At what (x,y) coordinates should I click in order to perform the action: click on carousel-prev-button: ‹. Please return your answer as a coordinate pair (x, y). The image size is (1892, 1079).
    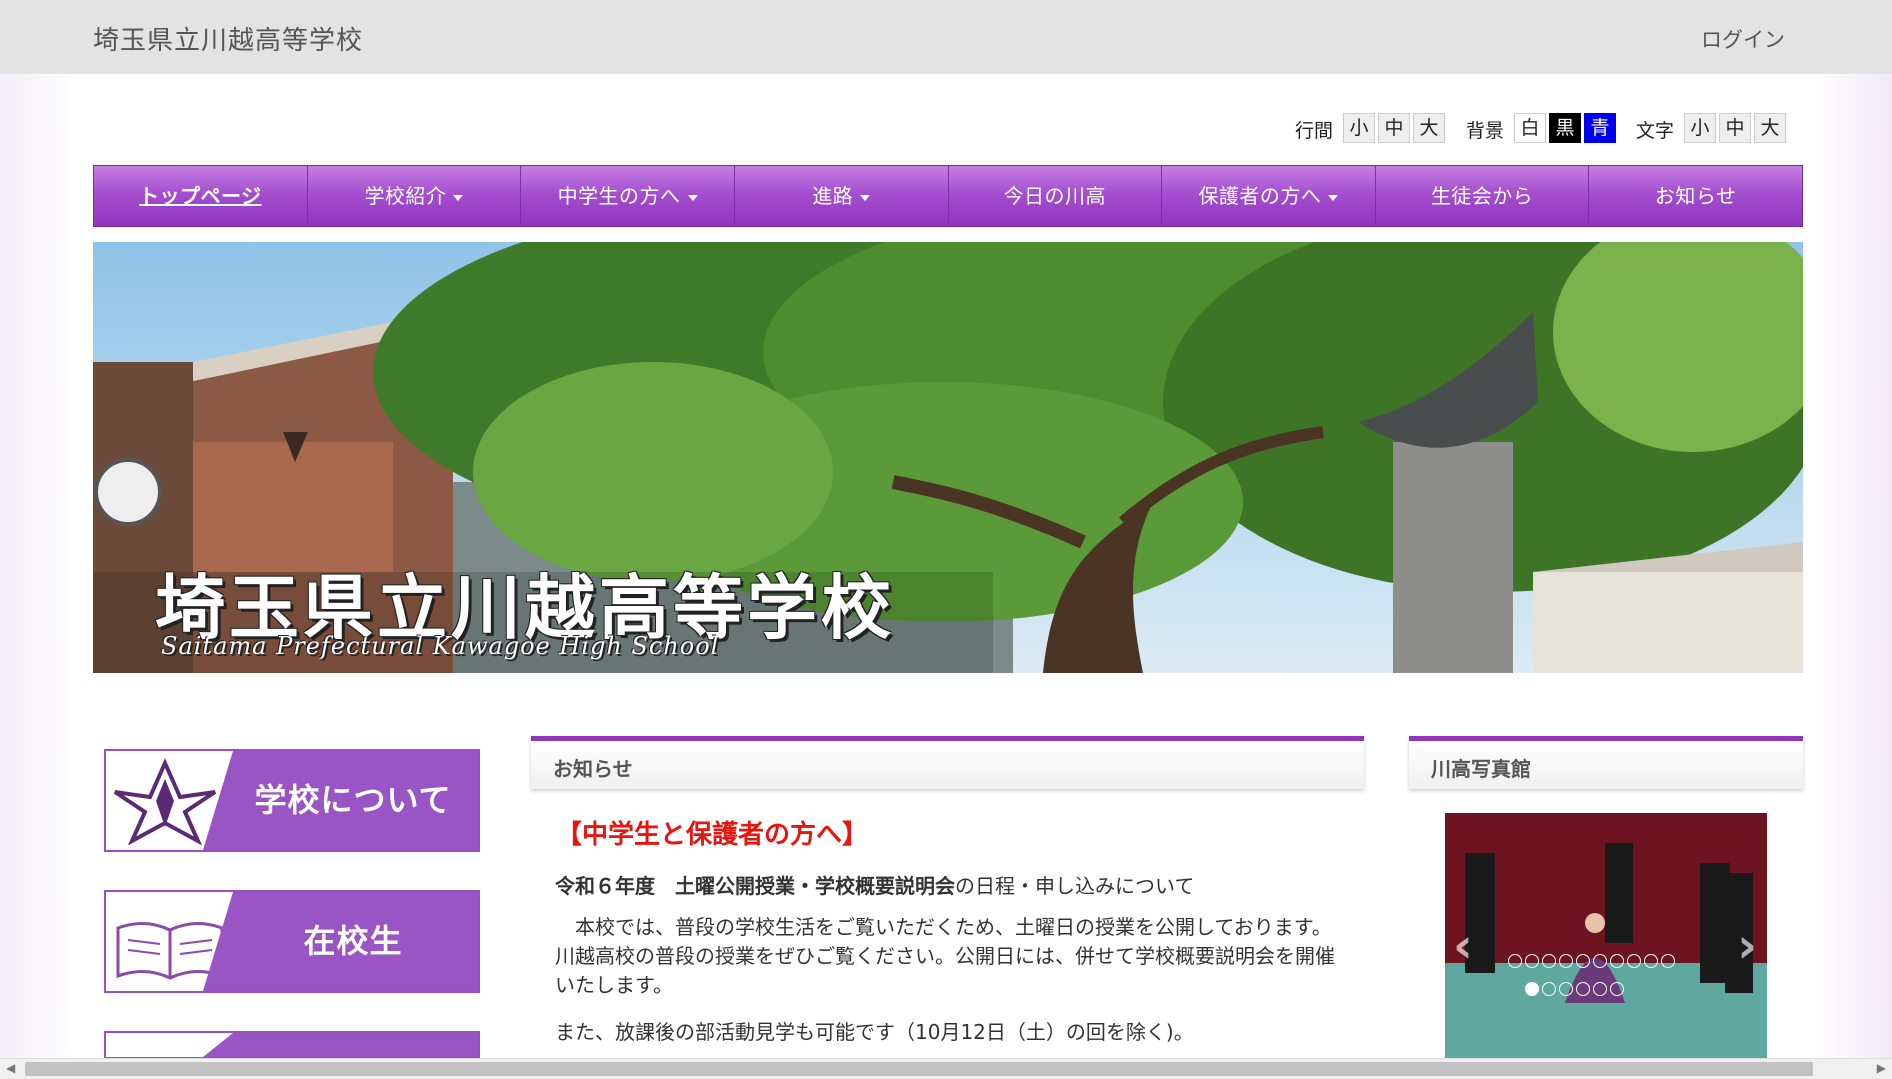
    Looking at the image, I should click on (1463, 946).